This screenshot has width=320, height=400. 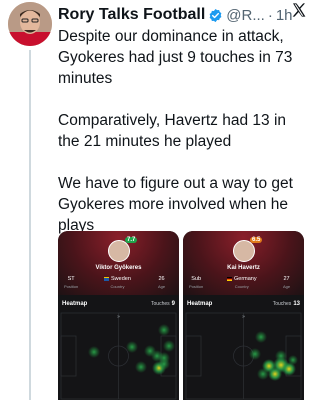 I want to click on heatmap-header: Heatmap Touches 13, so click(x=243, y=304).